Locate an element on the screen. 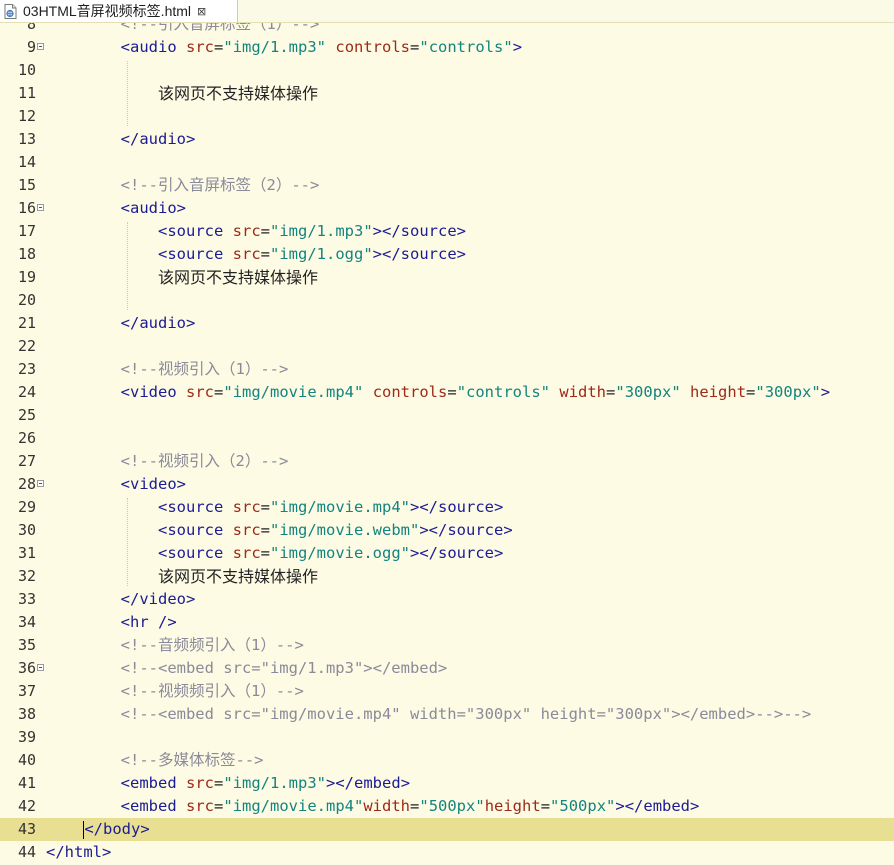  code-line: 35 <!--音频频引入（1）--> is located at coordinates (447, 645).